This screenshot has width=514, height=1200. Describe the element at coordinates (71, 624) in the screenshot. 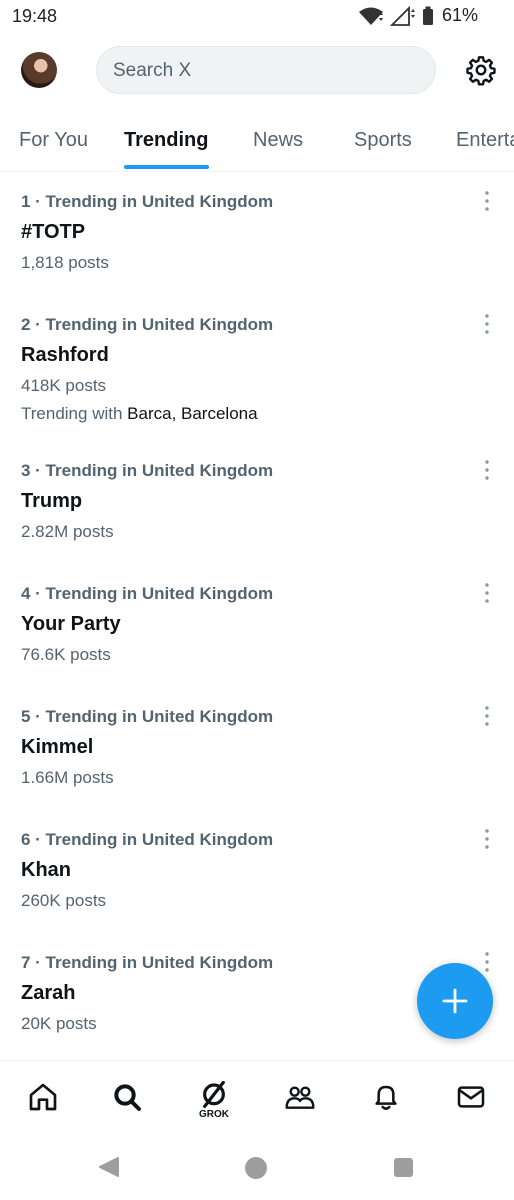

I see `trend-title: Your Party` at that location.